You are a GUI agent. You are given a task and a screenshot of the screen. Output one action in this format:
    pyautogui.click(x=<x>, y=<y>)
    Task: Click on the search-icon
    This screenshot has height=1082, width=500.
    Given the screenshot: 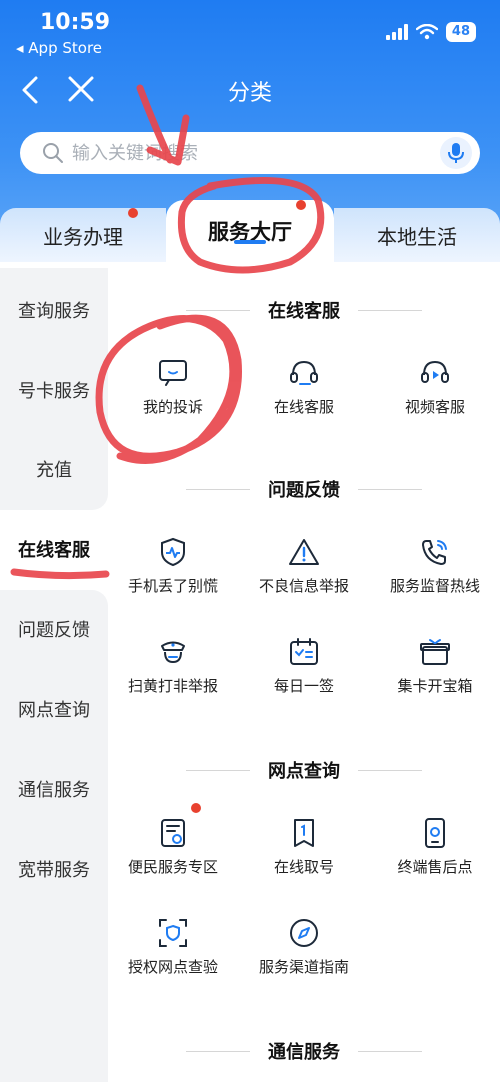 What is the action you would take?
    pyautogui.click(x=53, y=153)
    